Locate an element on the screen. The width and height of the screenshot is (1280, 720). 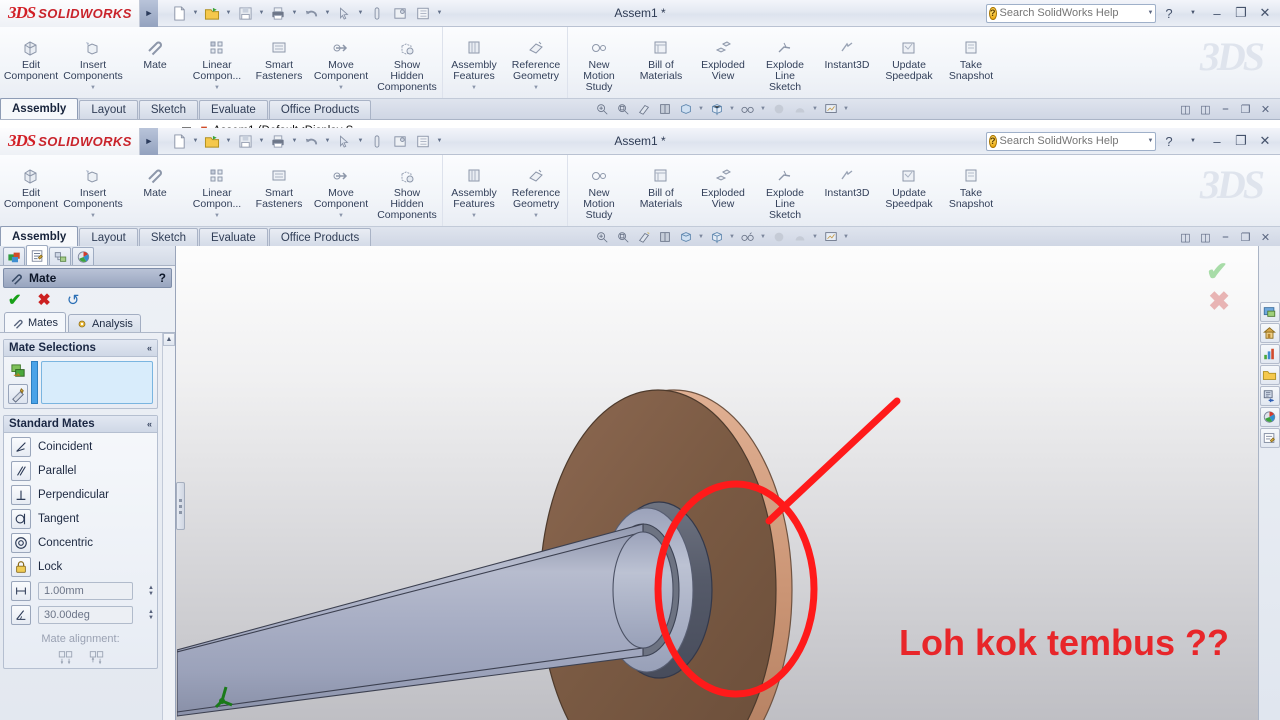
bg-tab-sketch: Sketch is located at coordinates (168, 109).